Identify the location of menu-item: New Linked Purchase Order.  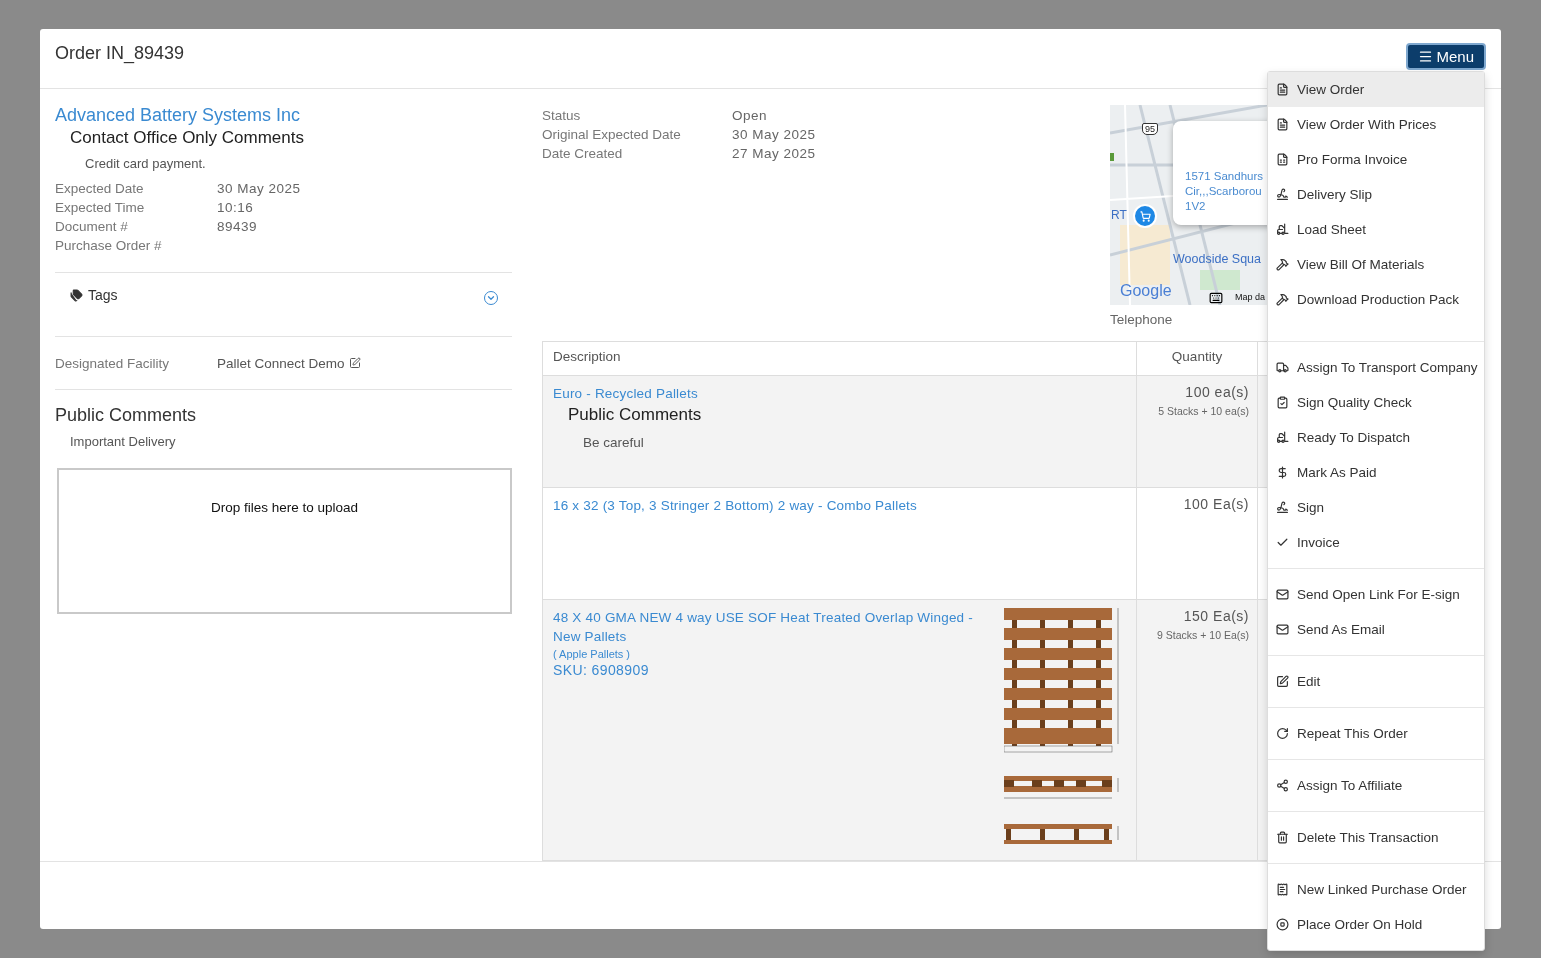
(1376, 889).